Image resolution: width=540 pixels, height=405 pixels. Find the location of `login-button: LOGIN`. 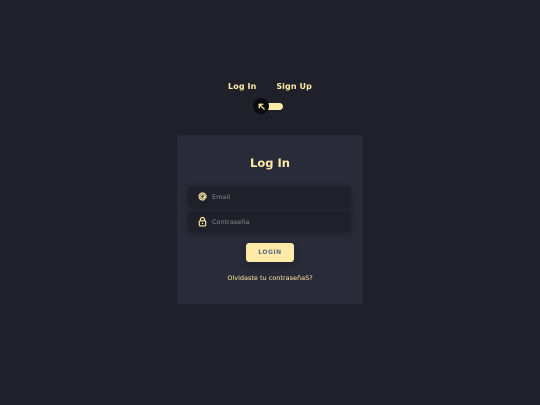

login-button: LOGIN is located at coordinates (270, 252).